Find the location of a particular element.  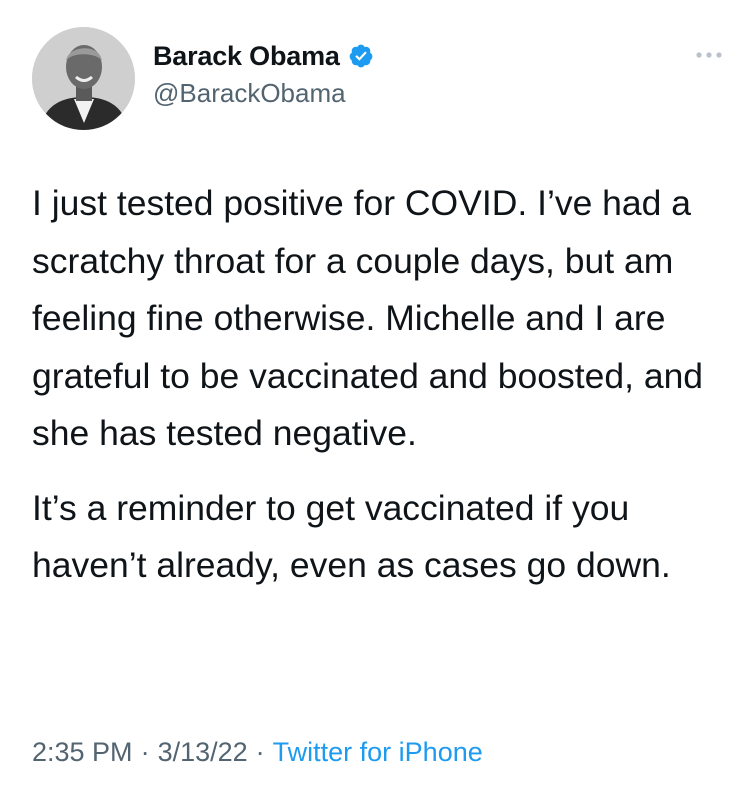

tweet-metadata: 2:35 PM · 3/13/22 · Twitter for iPhone is located at coordinates (257, 752).